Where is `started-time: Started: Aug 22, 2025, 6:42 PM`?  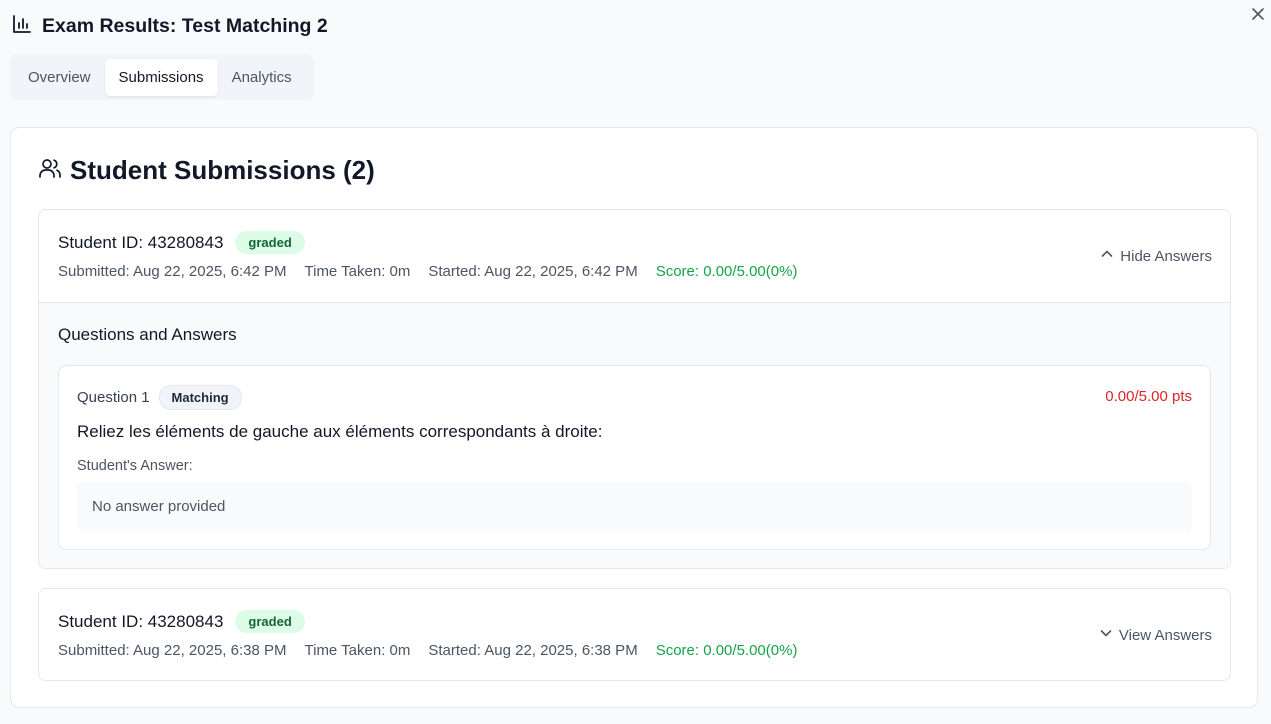
started-time: Started: Aug 22, 2025, 6:42 PM is located at coordinates (533, 271).